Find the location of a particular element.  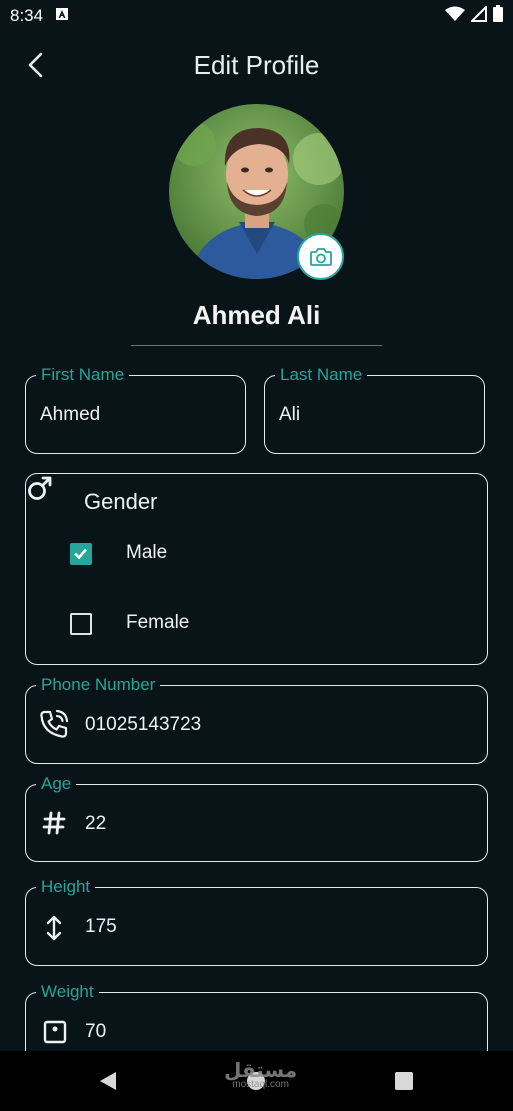

phone-field: Phone Number 01025143723 is located at coordinates (256, 719).